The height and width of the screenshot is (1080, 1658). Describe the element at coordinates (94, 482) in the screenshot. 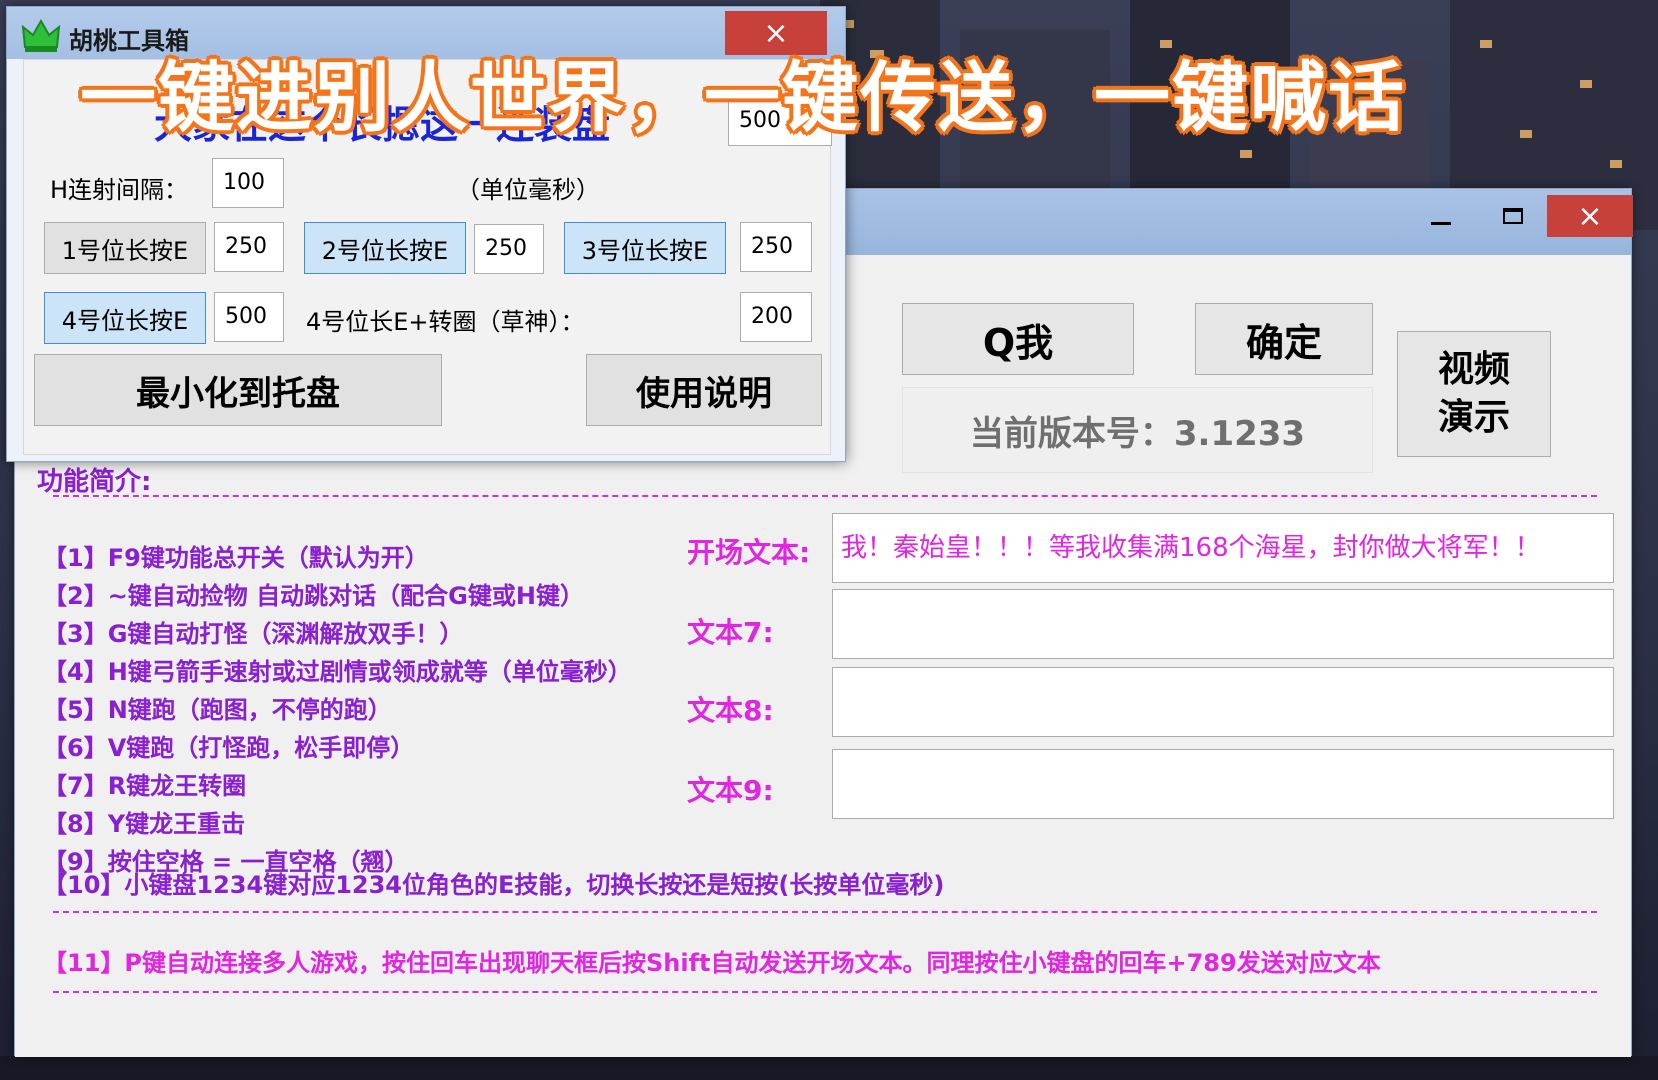

I see `features-heading: 功能简介:` at that location.